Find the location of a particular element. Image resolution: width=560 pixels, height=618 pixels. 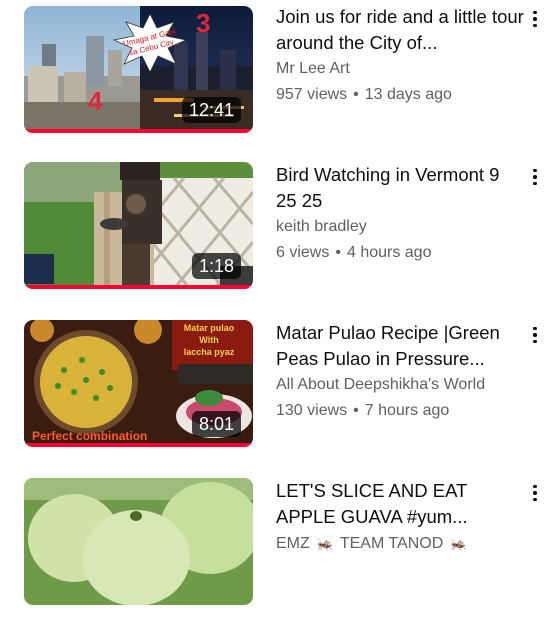

thumb-number-4: 4 is located at coordinates (95, 101).